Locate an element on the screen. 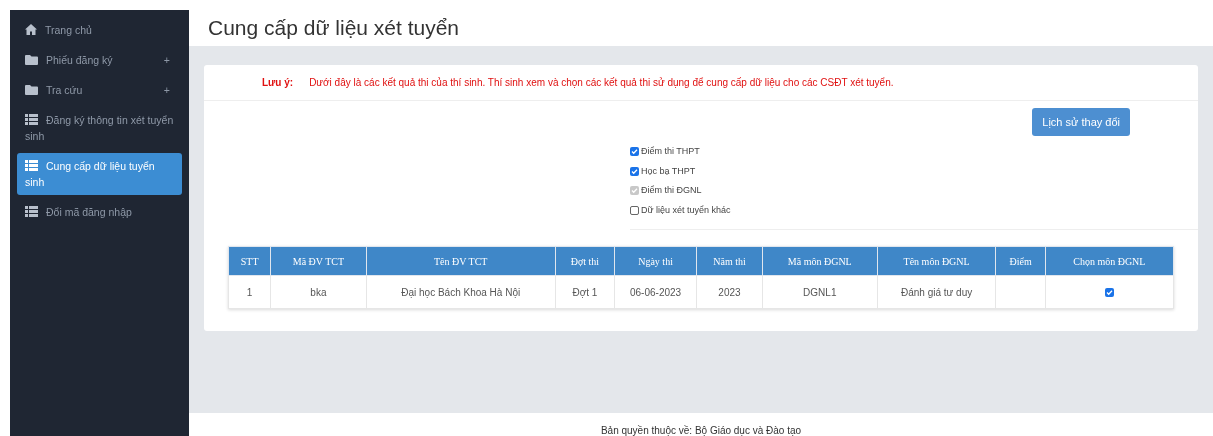 This screenshot has width=1213, height=436. column-header: Tên ĐV TCT is located at coordinates (461, 261).